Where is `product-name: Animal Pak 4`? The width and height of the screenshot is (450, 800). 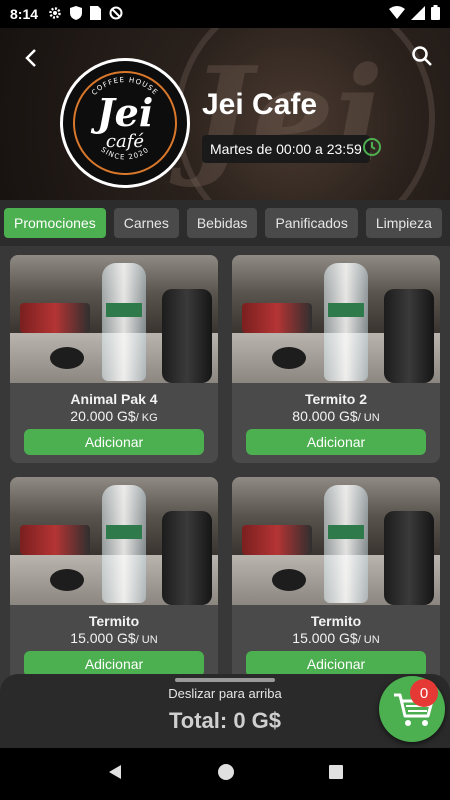 product-name: Animal Pak 4 is located at coordinates (114, 399).